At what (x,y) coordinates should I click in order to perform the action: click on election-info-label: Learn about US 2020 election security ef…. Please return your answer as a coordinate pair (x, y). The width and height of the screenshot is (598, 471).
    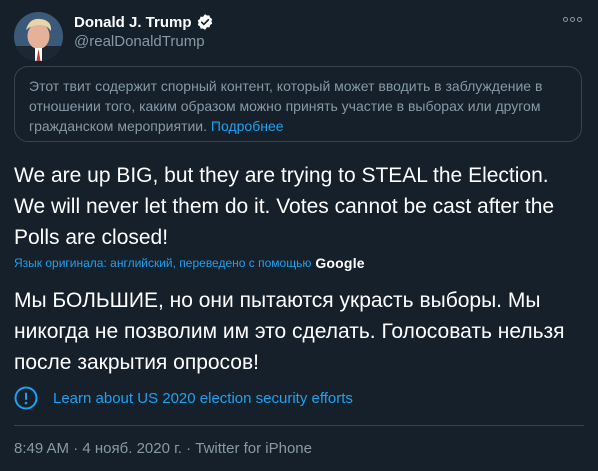
    Looking at the image, I should click on (203, 398).